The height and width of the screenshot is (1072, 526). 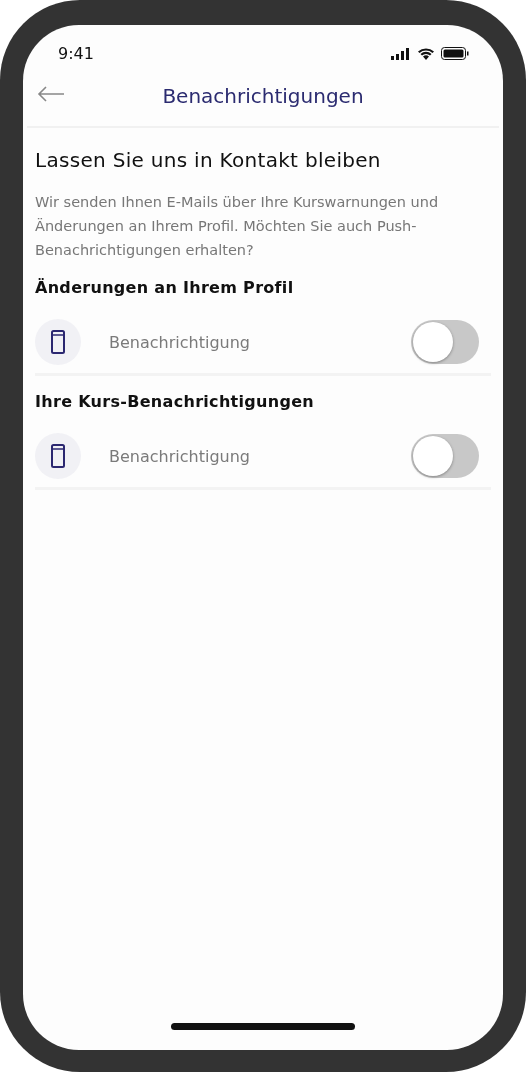 I want to click on section-title: Ihre Kurs-Benachrichtigungen, so click(x=175, y=401).